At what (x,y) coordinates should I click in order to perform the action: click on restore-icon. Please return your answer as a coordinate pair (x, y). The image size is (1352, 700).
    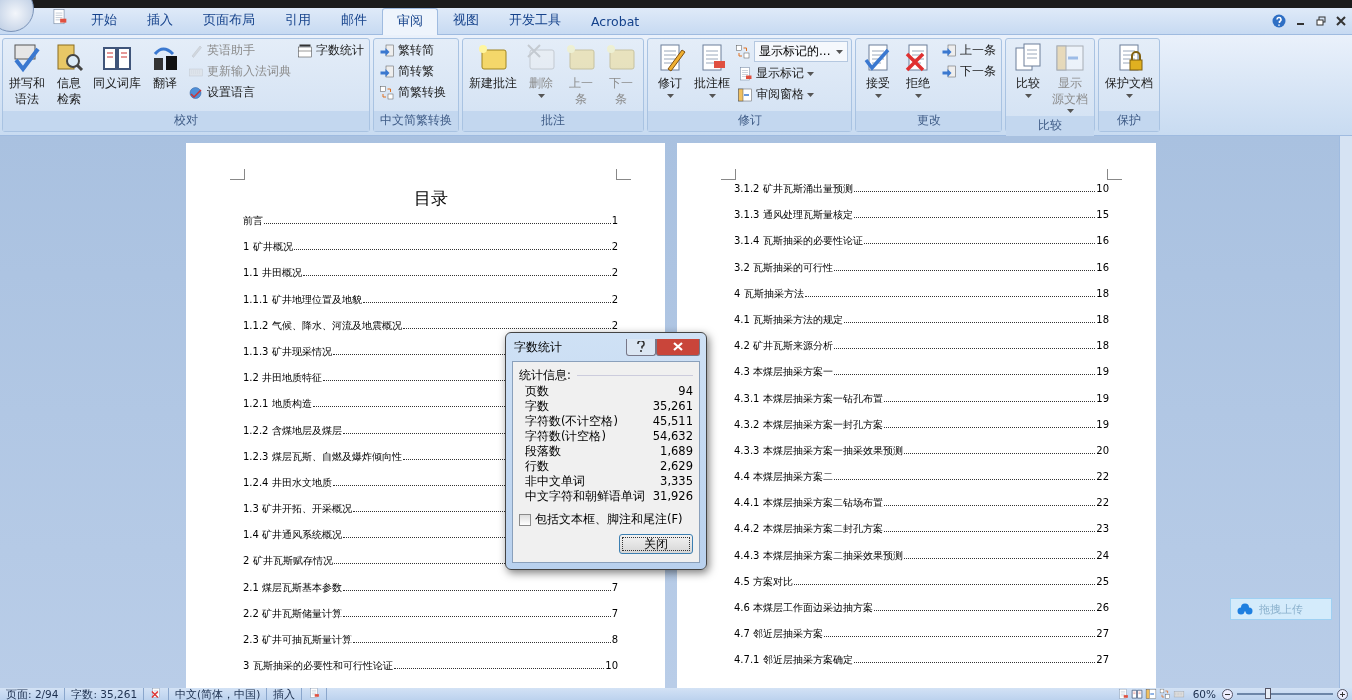
    Looking at the image, I should click on (1321, 21).